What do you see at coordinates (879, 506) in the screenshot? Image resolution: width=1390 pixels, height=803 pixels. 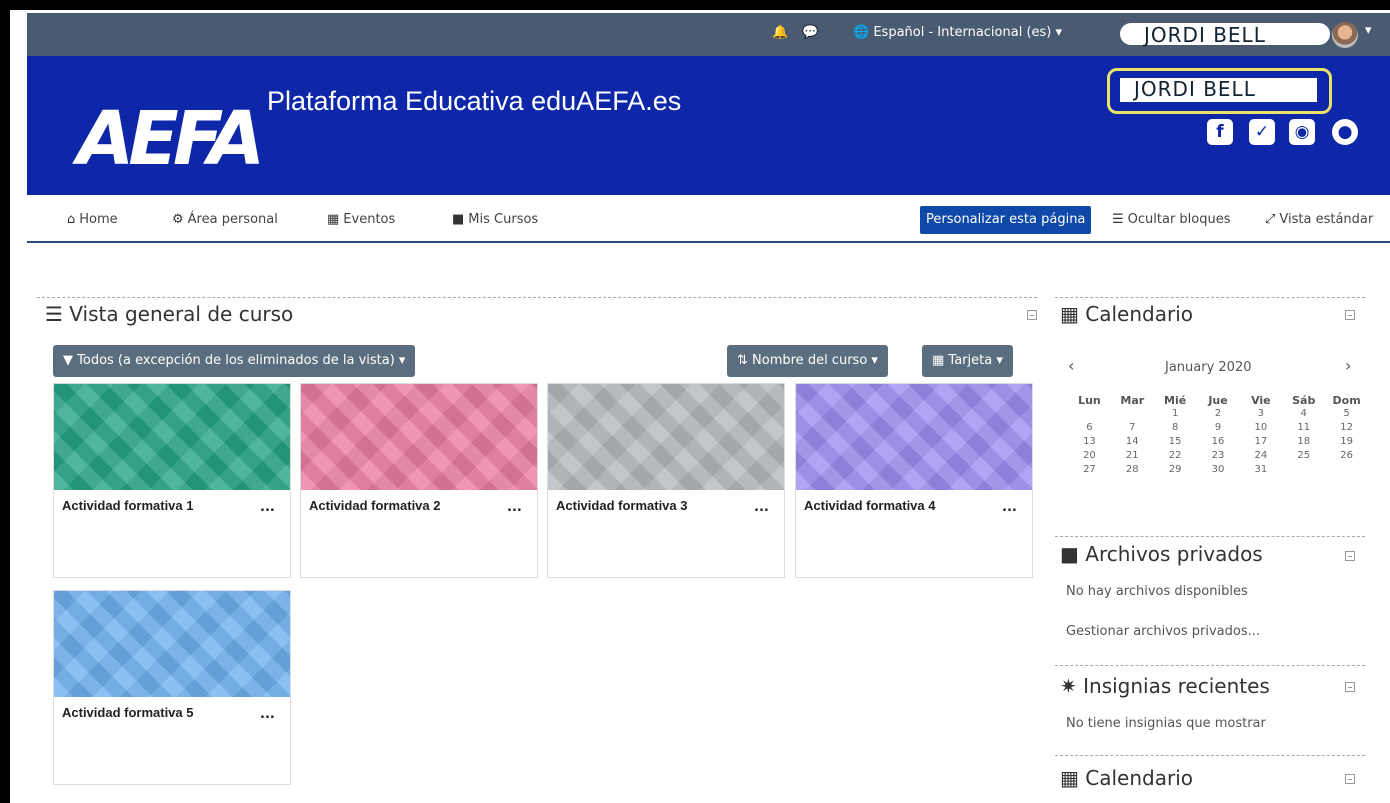 I see `course-name: Actividad formativa 4` at bounding box center [879, 506].